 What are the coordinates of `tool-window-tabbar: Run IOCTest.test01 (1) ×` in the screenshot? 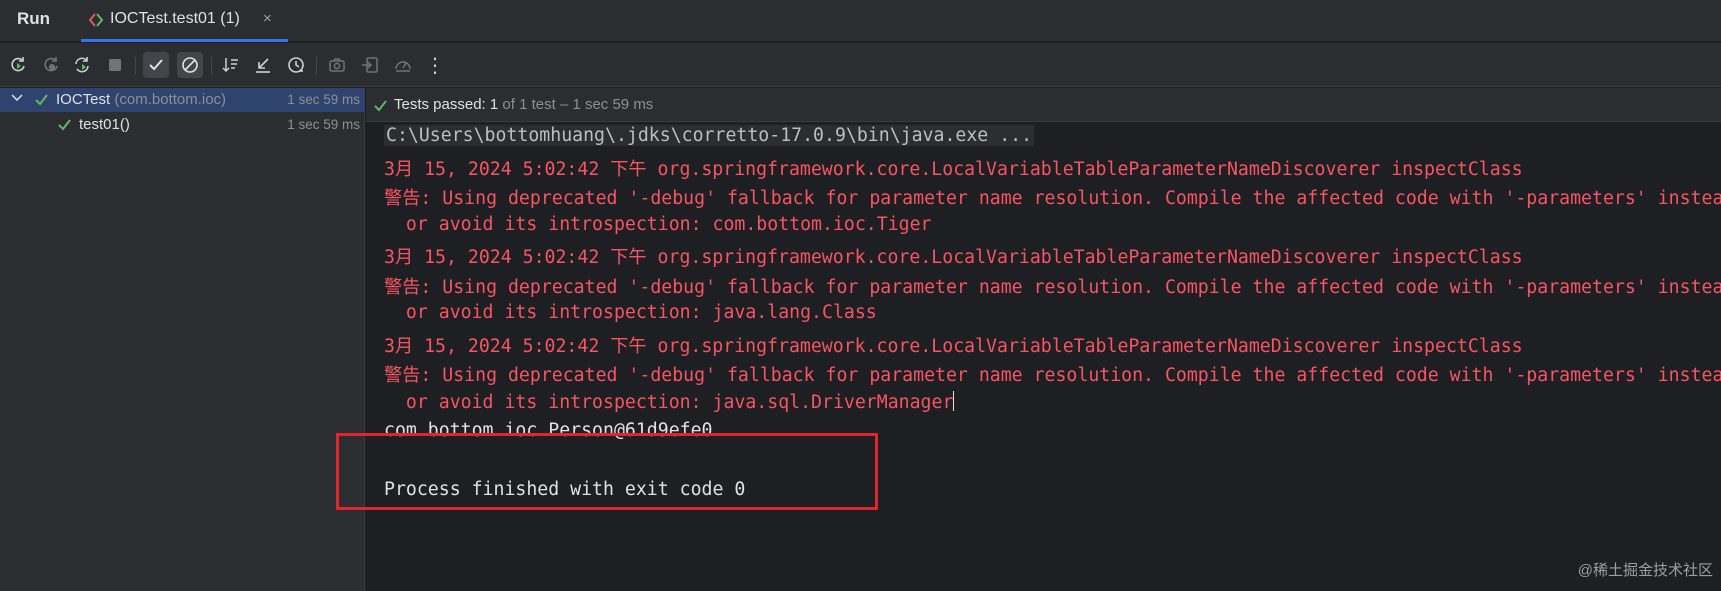 It's located at (860, 21).